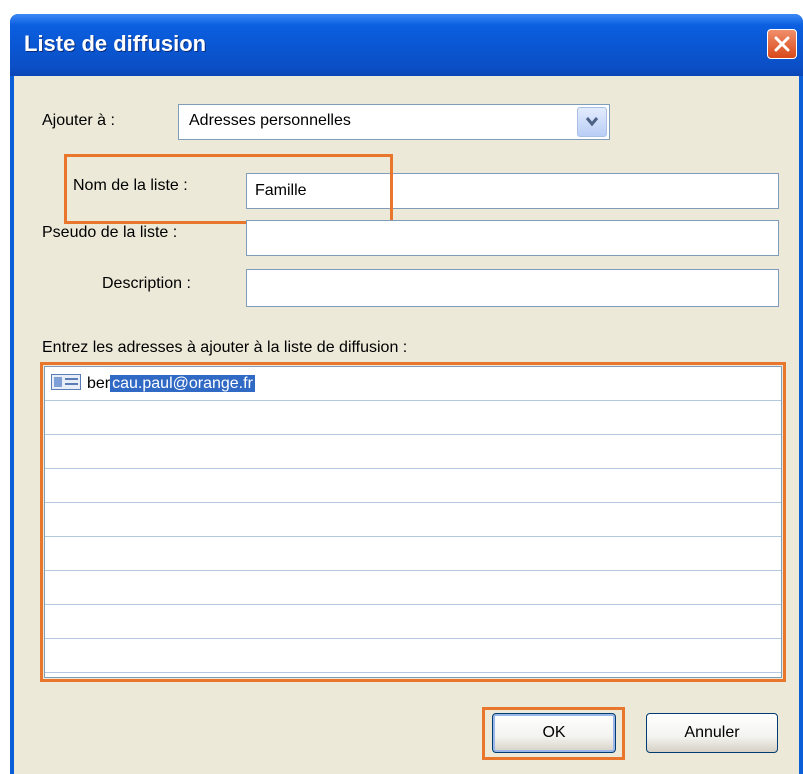 The width and height of the screenshot is (803, 774). Describe the element at coordinates (182, 383) in the screenshot. I see `address-autocomplete-selection: cau.paul@orange.fr` at that location.